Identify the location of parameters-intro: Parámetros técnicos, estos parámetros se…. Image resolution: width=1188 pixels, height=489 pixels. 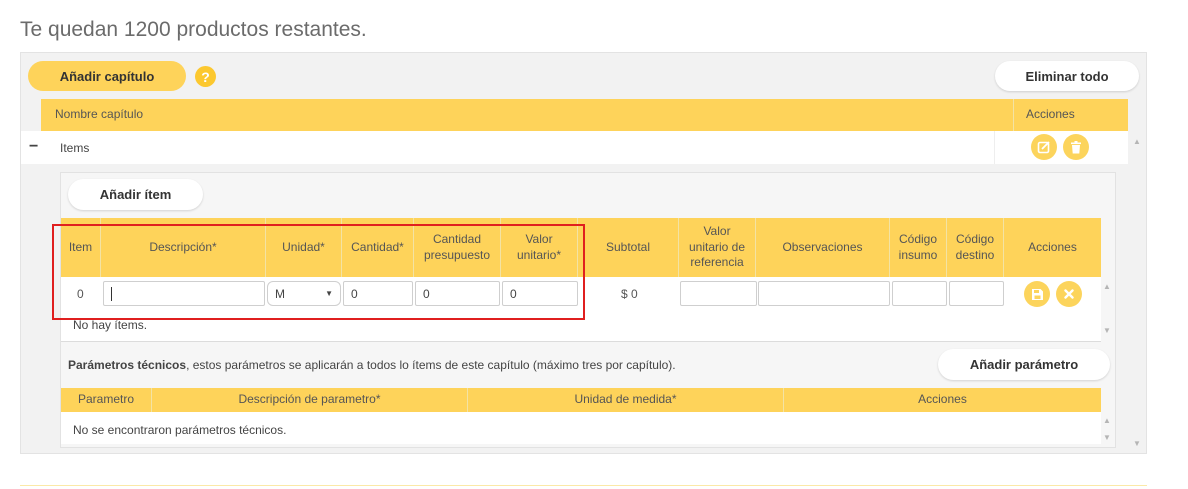
(372, 365).